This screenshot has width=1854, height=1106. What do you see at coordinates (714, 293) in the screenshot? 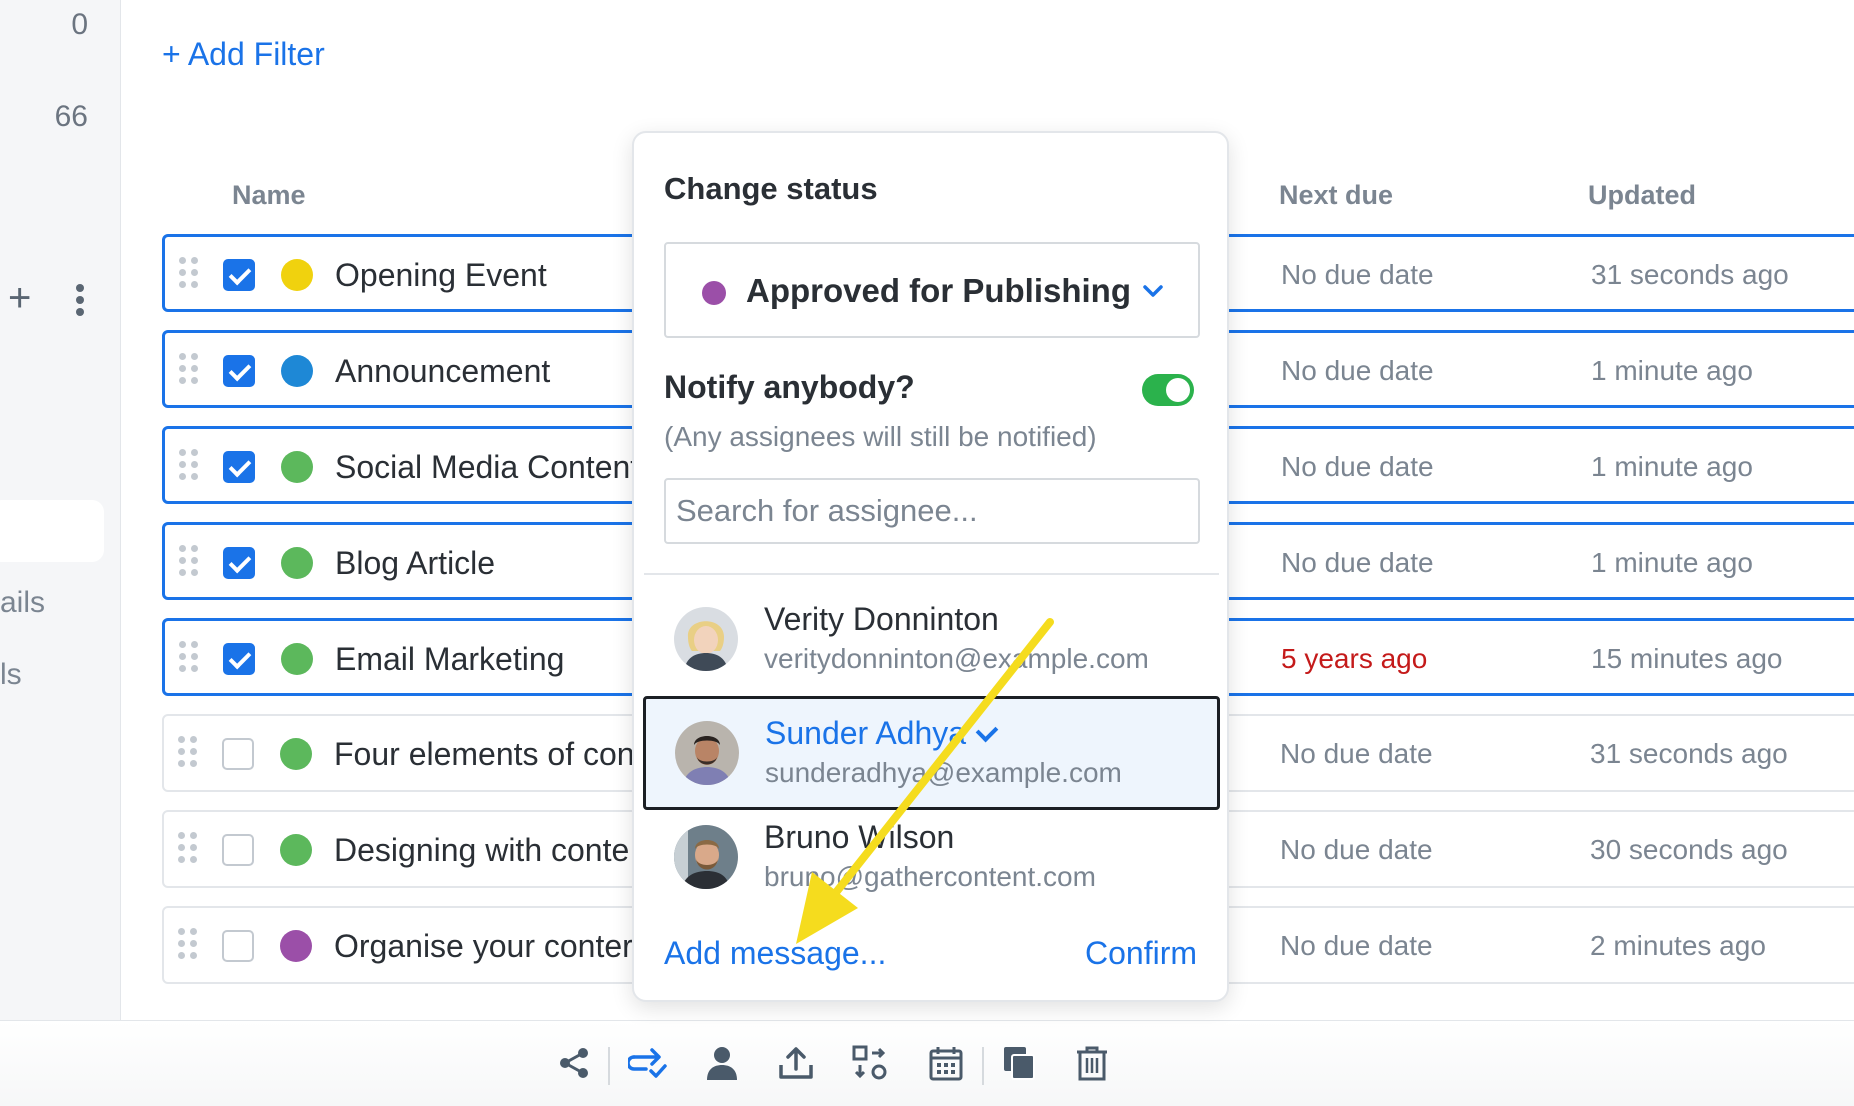
I see `status-color-dot` at bounding box center [714, 293].